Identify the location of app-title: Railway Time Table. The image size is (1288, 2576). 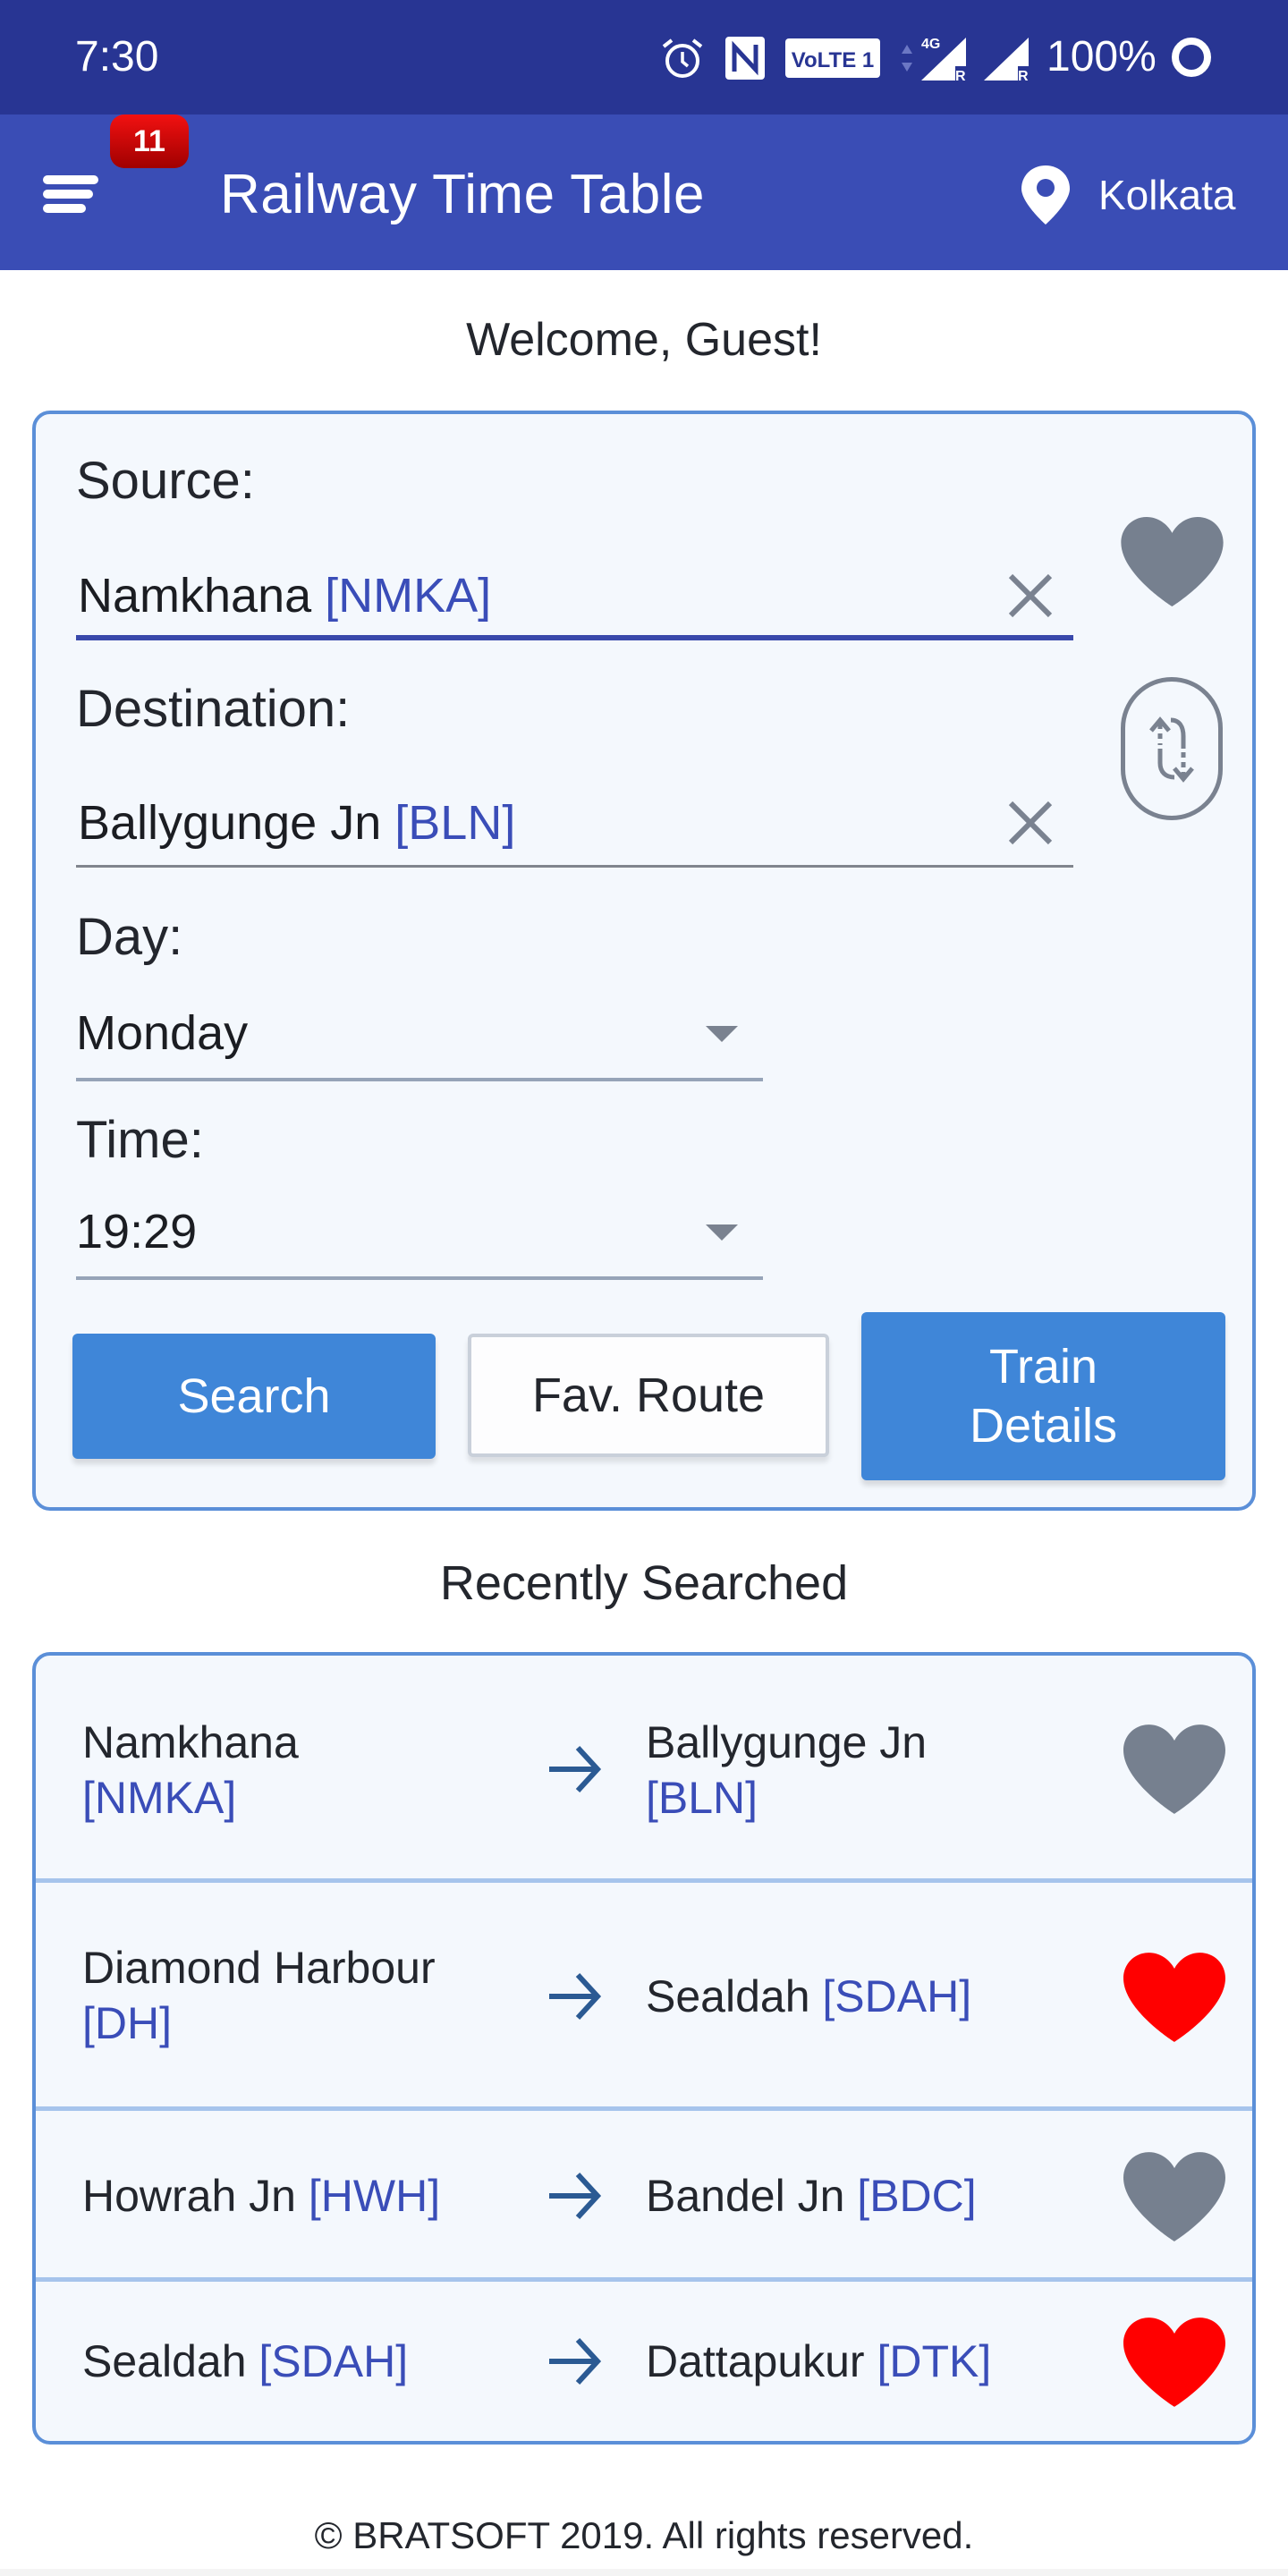
(462, 194).